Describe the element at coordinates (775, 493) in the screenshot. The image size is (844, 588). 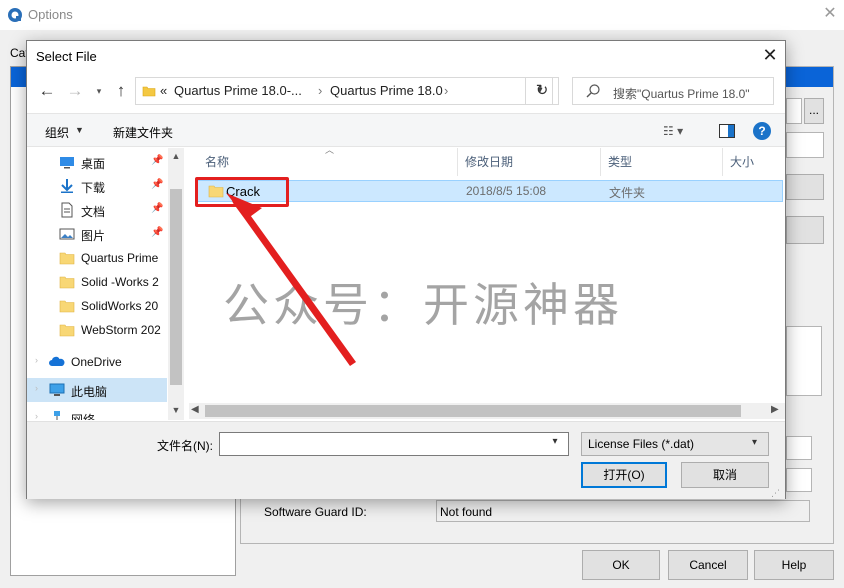
I see `resize-grip-icon: ⋰` at that location.